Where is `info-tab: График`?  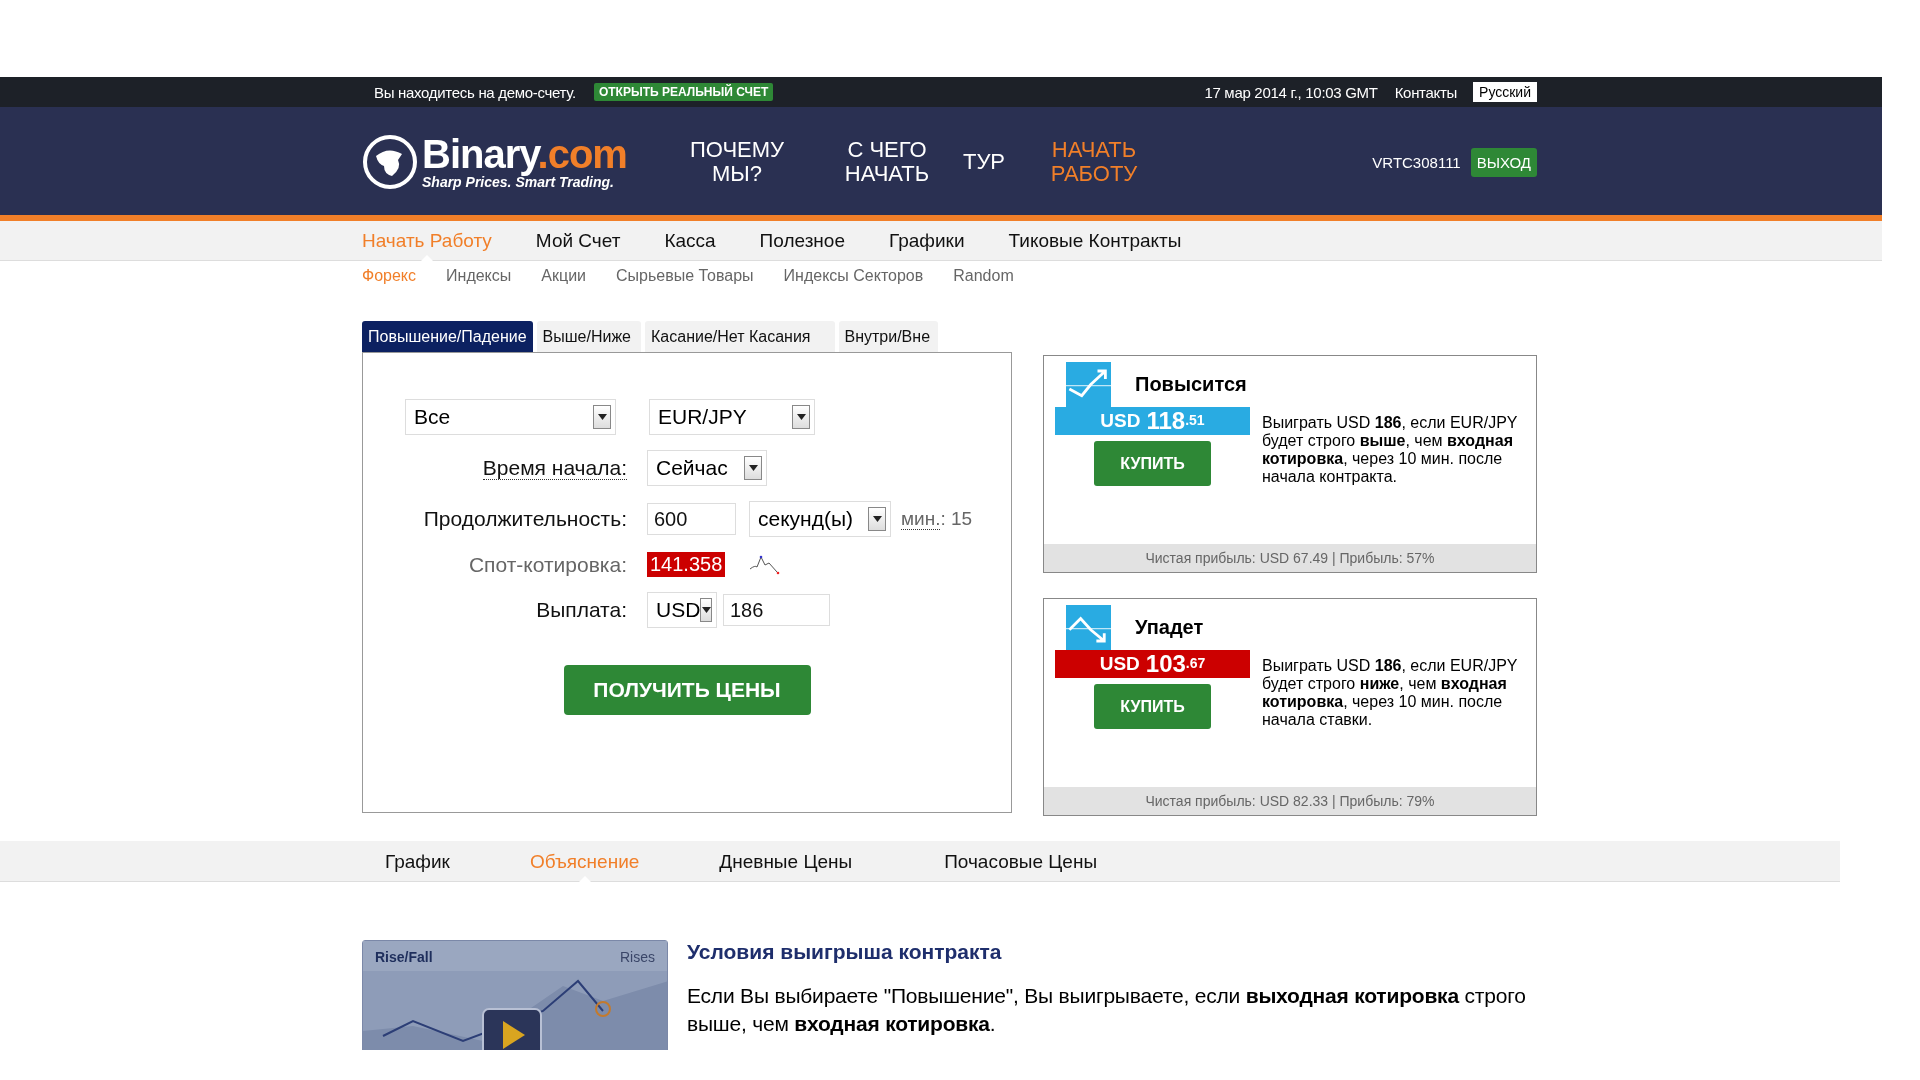
info-tab: График is located at coordinates (417, 861).